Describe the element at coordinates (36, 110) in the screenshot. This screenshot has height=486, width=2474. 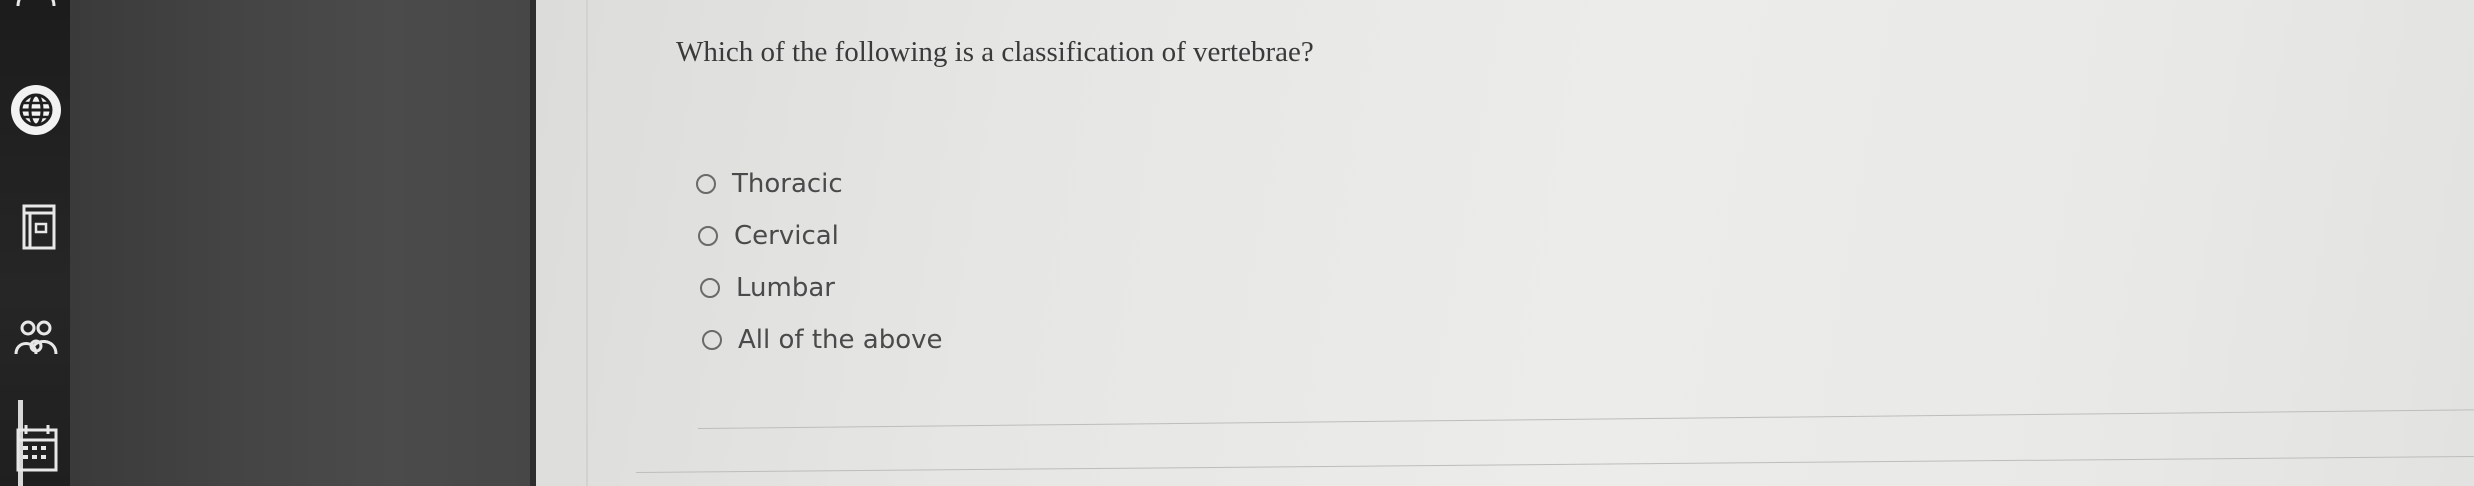
I see `browser-globe-icon` at that location.